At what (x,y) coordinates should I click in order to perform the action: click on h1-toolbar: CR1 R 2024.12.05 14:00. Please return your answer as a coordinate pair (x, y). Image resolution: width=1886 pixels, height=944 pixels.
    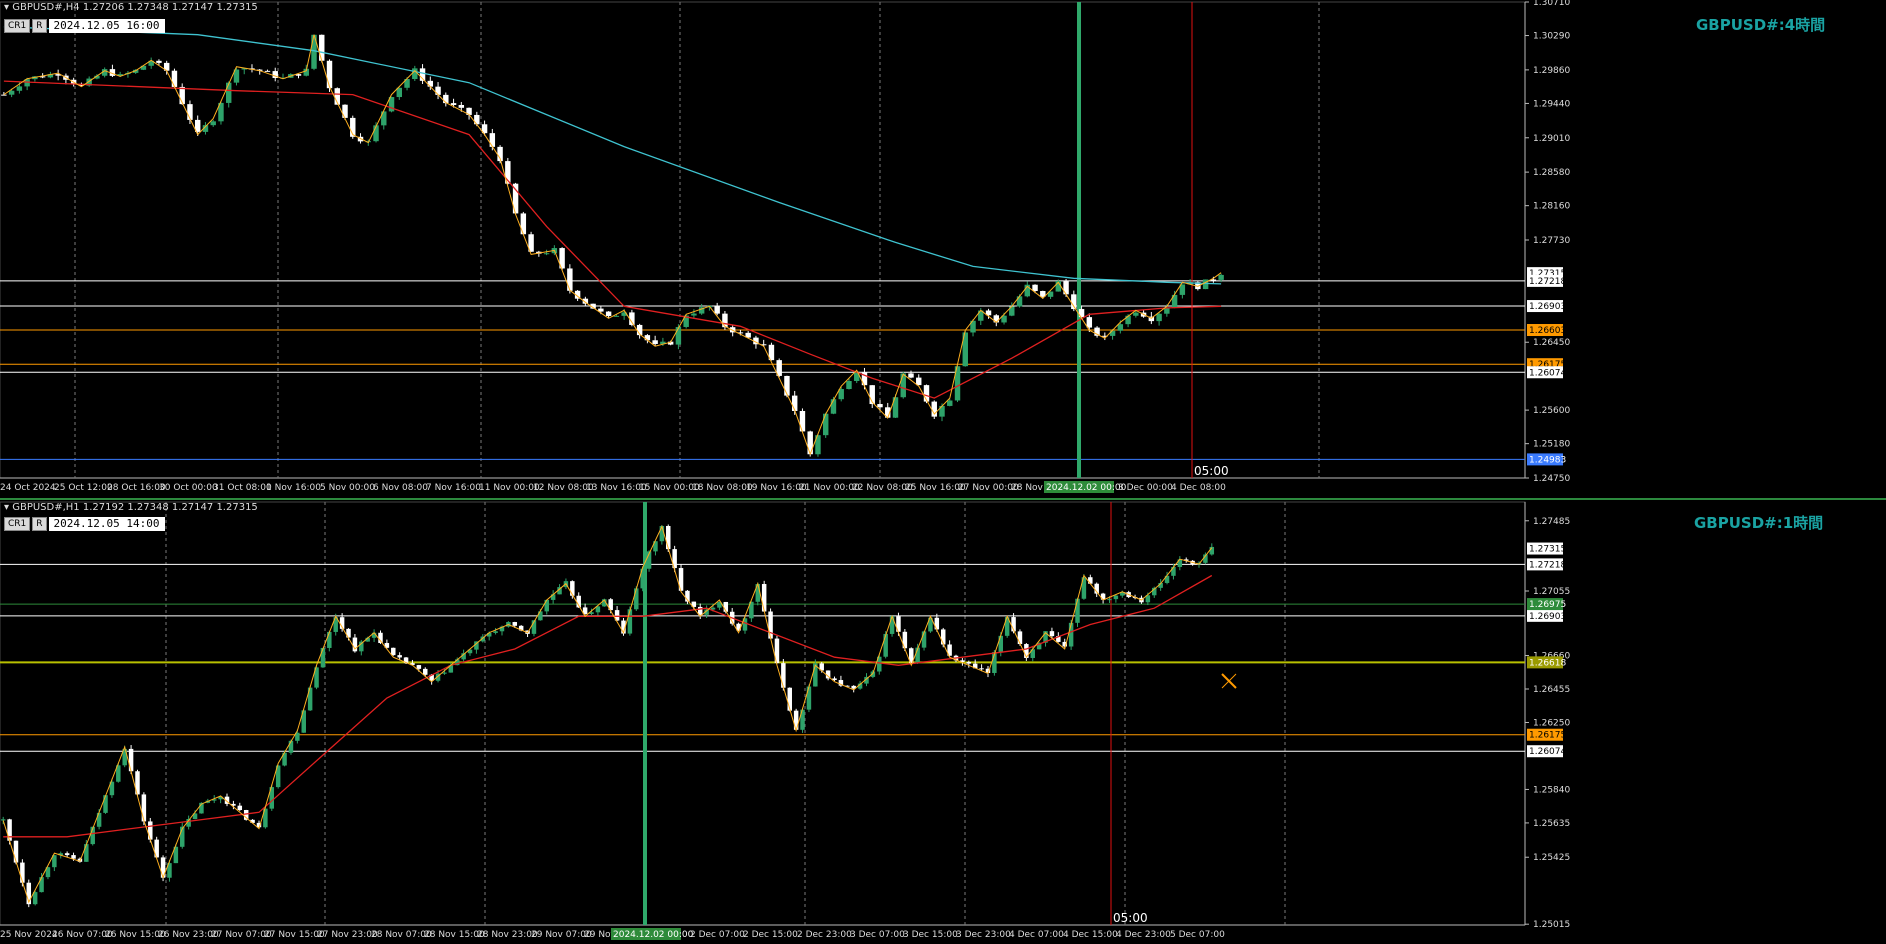
    Looking at the image, I should click on (84, 524).